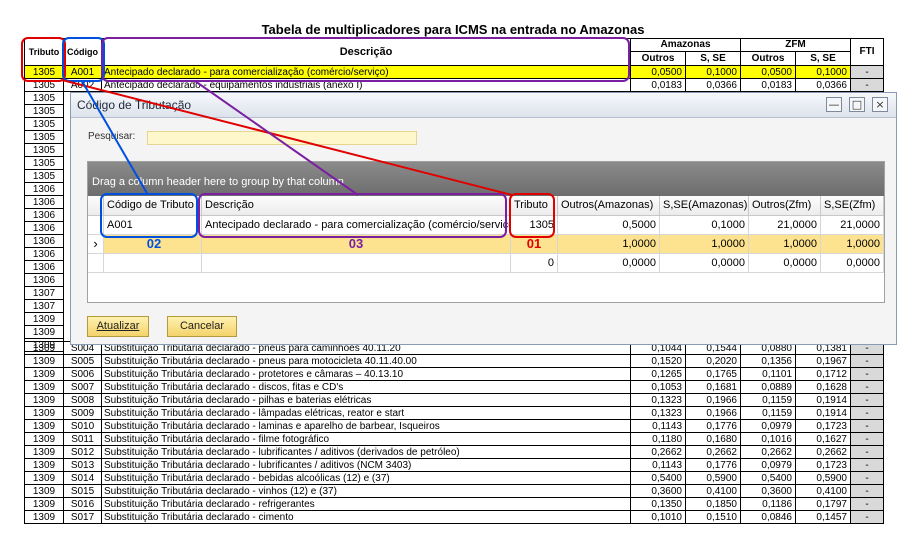  What do you see at coordinates (785, 225) in the screenshot?
I see `cell-outros-zfm: 21,0000` at bounding box center [785, 225].